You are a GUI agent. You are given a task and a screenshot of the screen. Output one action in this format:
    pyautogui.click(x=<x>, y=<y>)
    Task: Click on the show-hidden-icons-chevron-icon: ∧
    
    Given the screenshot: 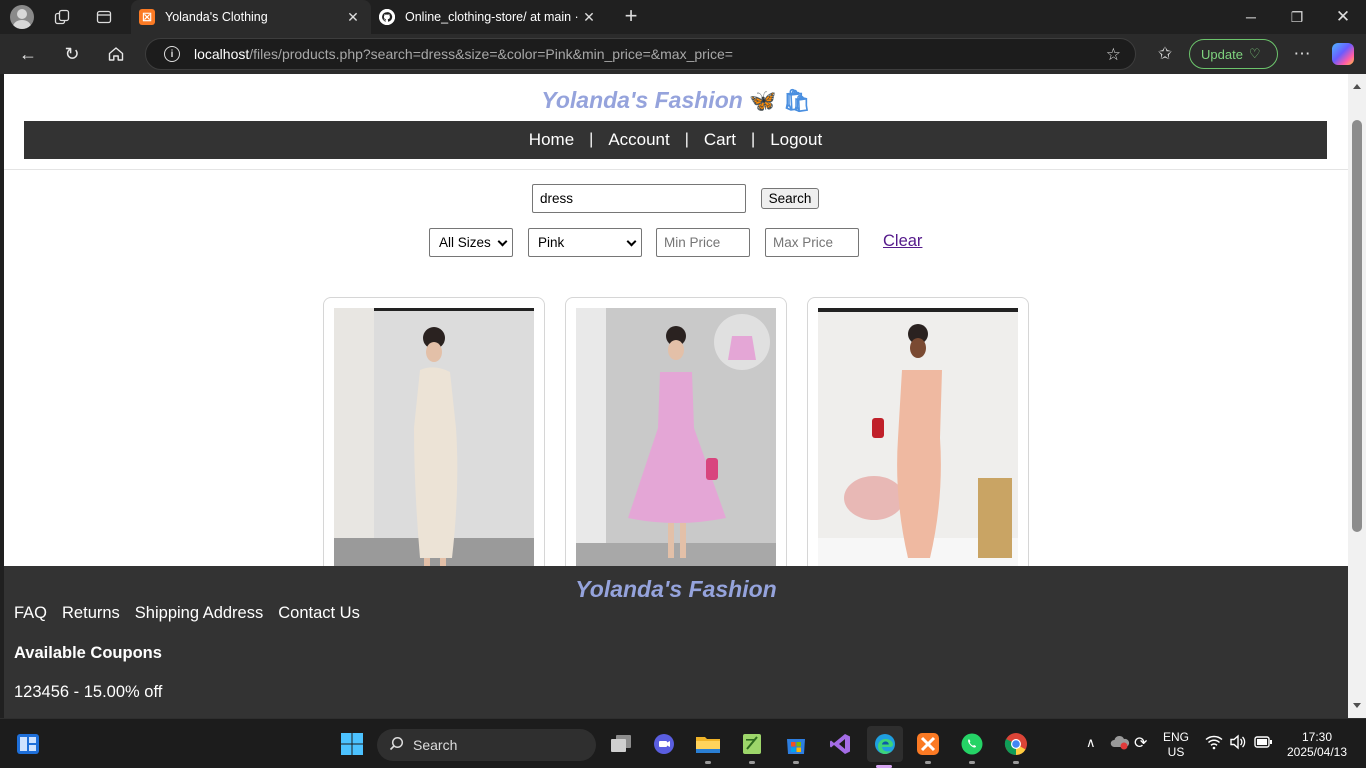 What is the action you would take?
    pyautogui.click(x=1091, y=743)
    